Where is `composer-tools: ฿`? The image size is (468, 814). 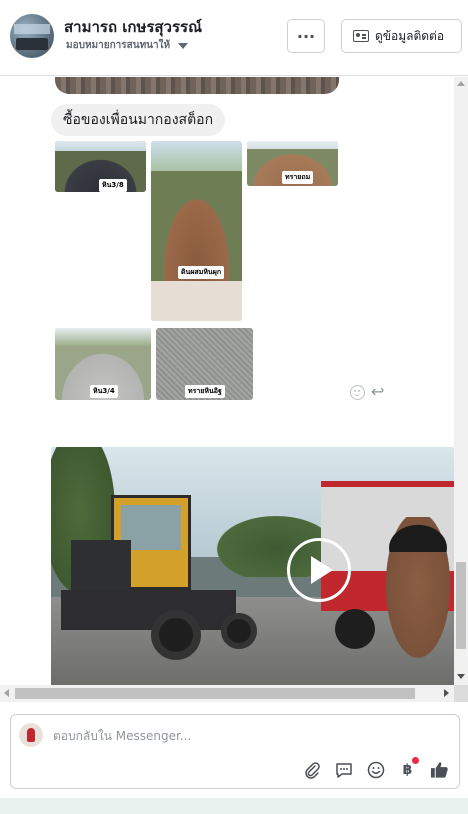 composer-tools: ฿ is located at coordinates (375, 768).